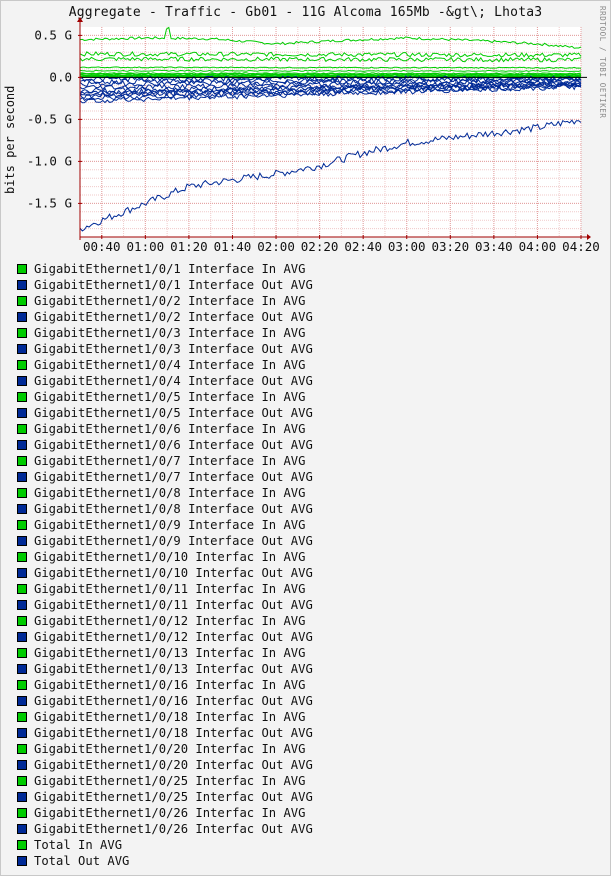 Image resolution: width=611 pixels, height=876 pixels. I want to click on legend-label: GigabitEthernet1/0/16 Interfac In AVG, so click(170, 685).